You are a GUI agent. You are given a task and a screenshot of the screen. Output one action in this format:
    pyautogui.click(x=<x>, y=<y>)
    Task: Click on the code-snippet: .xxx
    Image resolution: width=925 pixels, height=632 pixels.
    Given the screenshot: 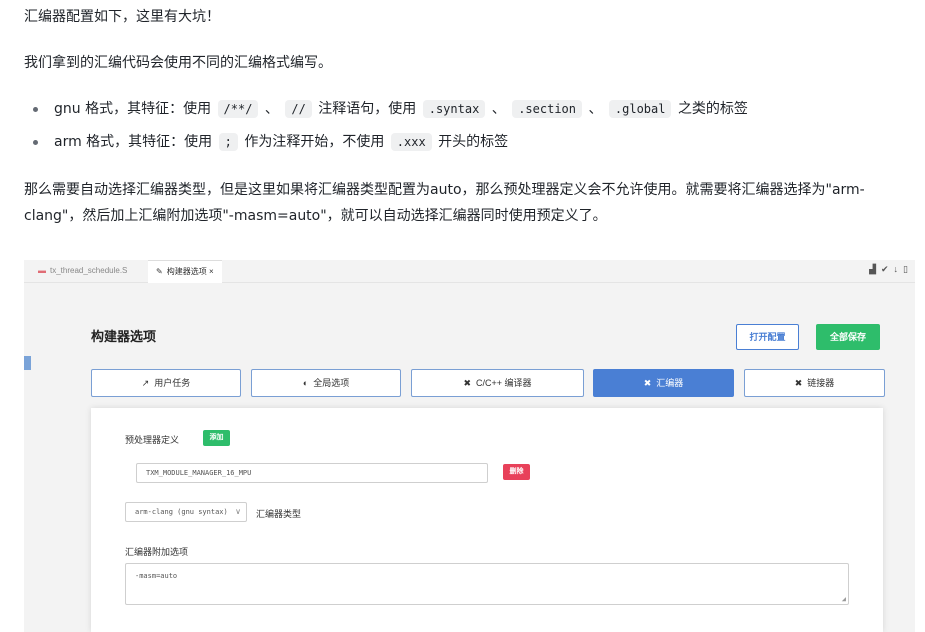 What is the action you would take?
    pyautogui.click(x=411, y=142)
    